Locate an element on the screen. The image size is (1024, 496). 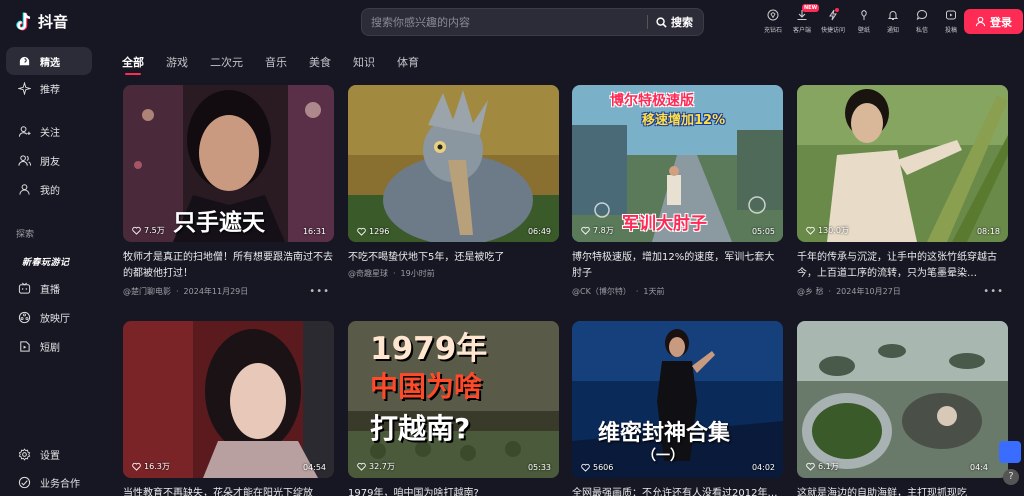
video-meta: @CK（博尔特） · 1天前 is located at coordinates (618, 291).